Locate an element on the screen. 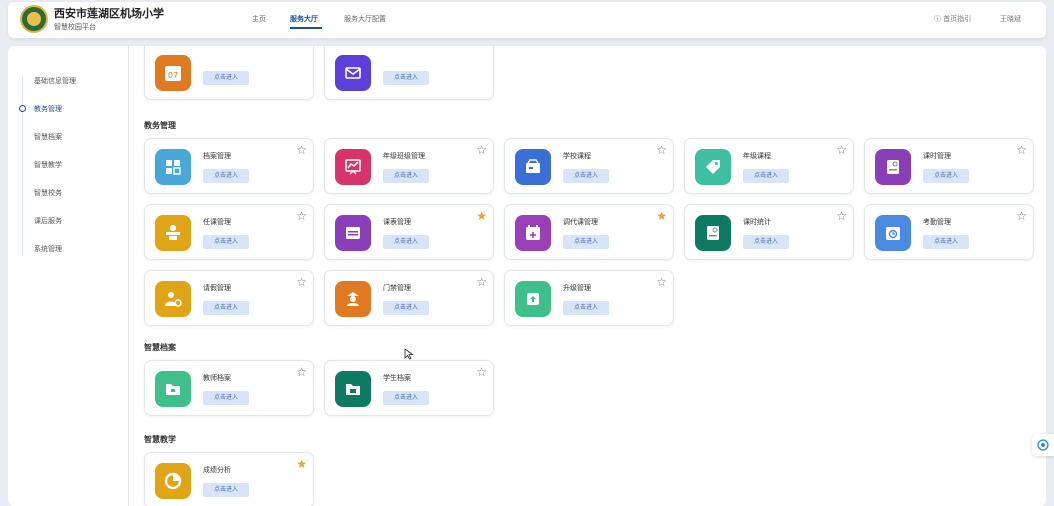  service-card: 档案管理点击进入 ☆ is located at coordinates (229, 166).